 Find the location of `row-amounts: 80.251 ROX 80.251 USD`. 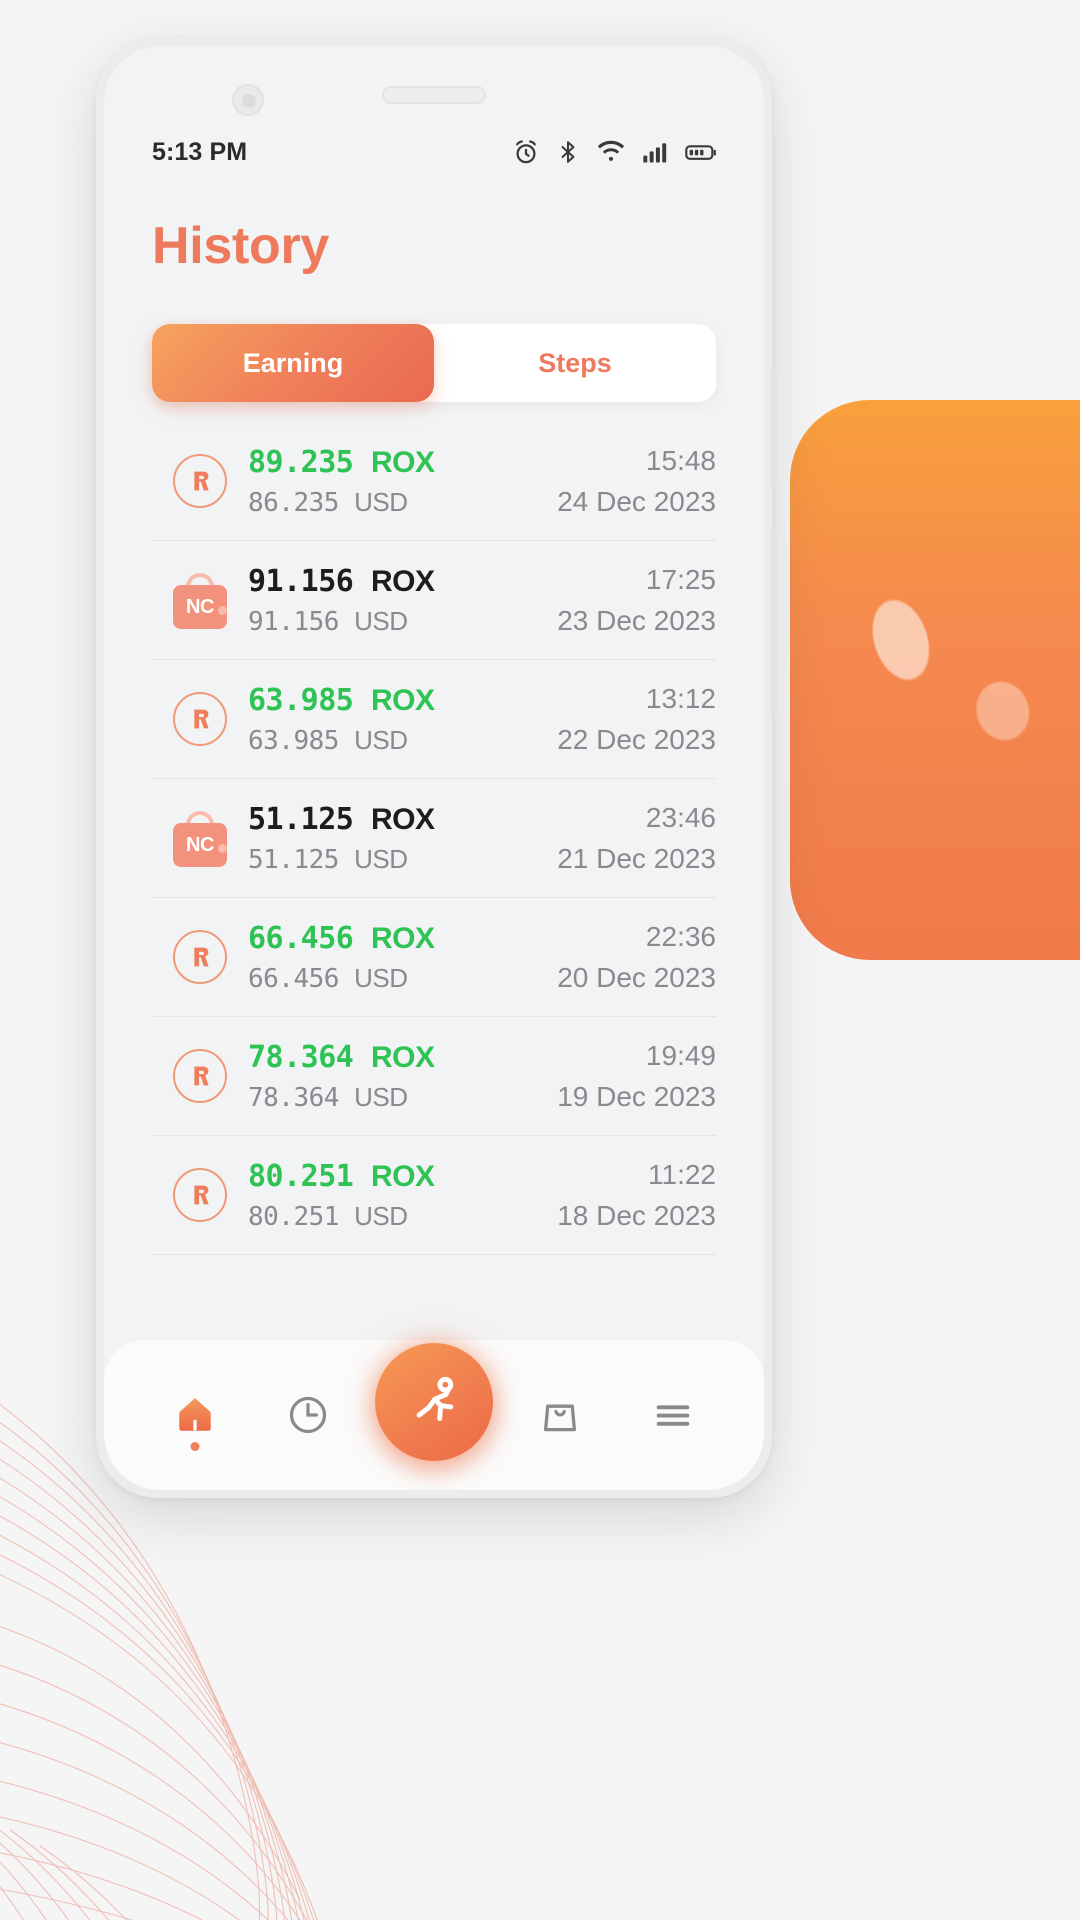

row-amounts: 80.251 ROX 80.251 USD is located at coordinates (402, 1195).